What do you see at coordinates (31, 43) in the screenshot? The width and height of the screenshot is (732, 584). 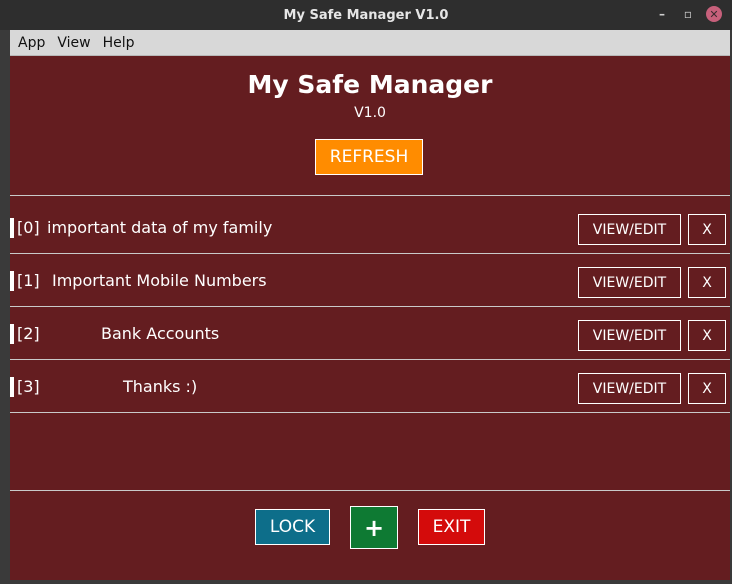 I see `menu-app: App` at bounding box center [31, 43].